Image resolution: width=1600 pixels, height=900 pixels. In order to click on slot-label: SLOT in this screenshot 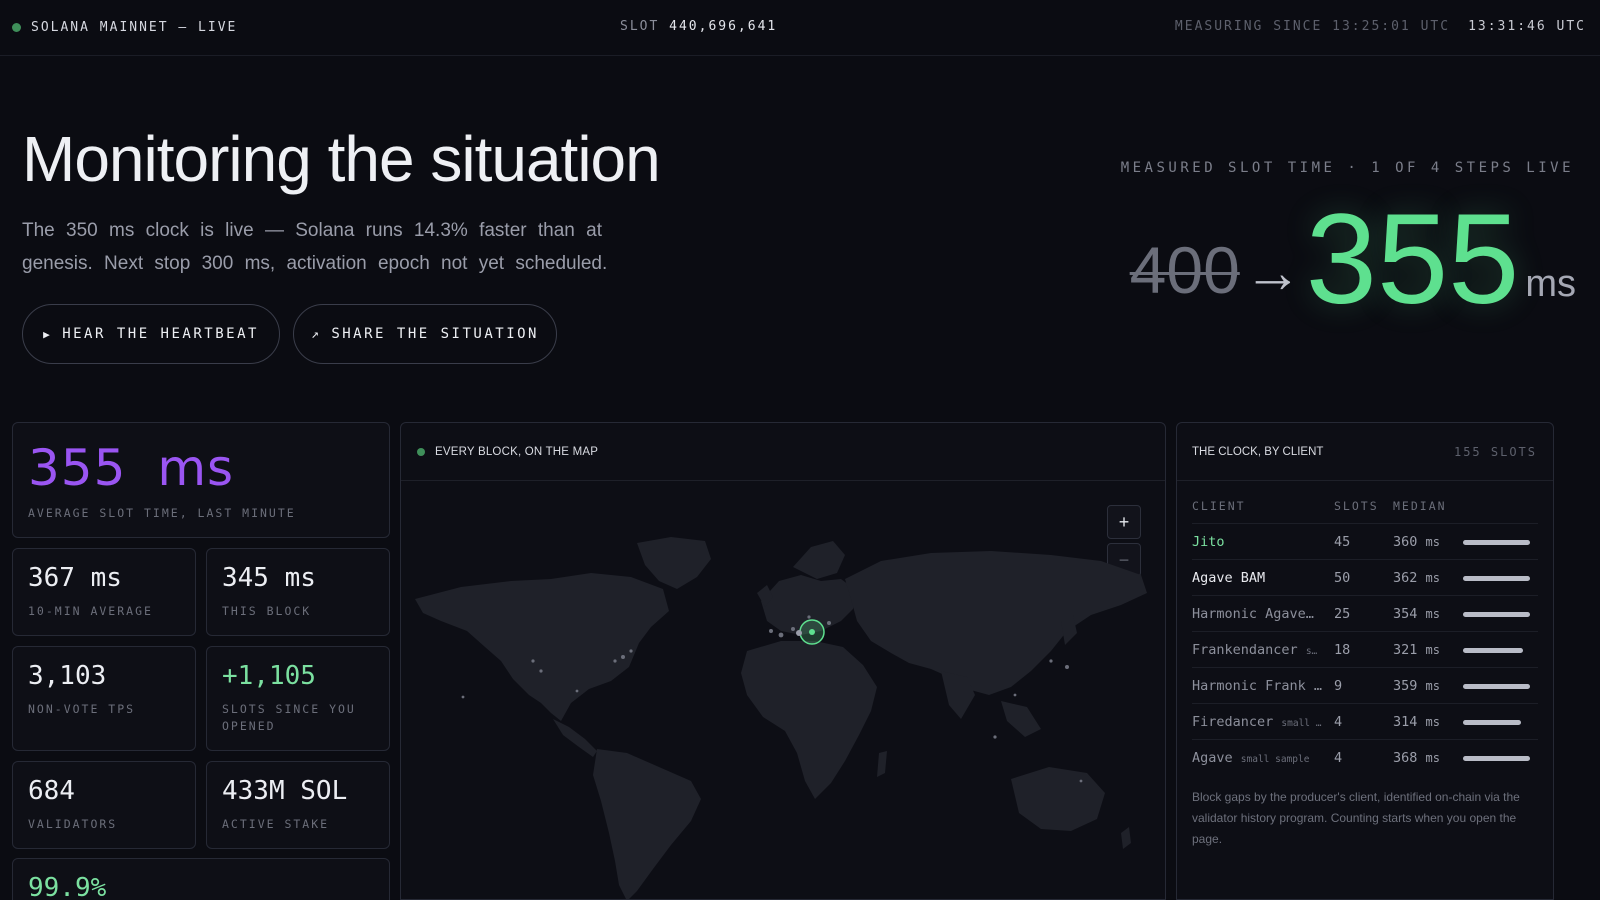, I will do `click(640, 26)`.